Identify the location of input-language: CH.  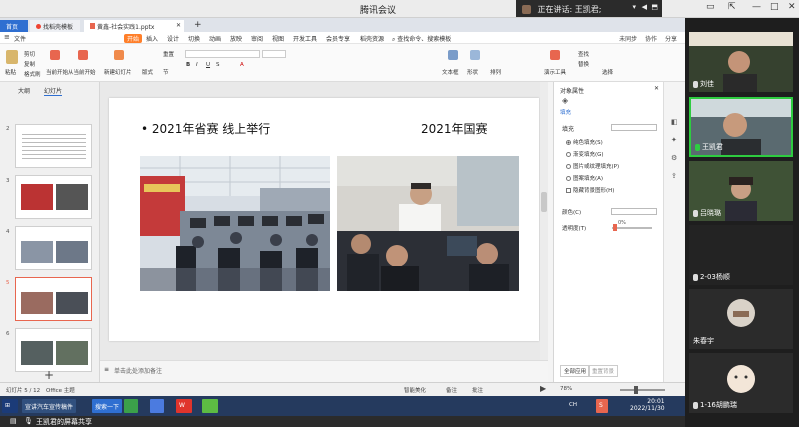
(573, 406).